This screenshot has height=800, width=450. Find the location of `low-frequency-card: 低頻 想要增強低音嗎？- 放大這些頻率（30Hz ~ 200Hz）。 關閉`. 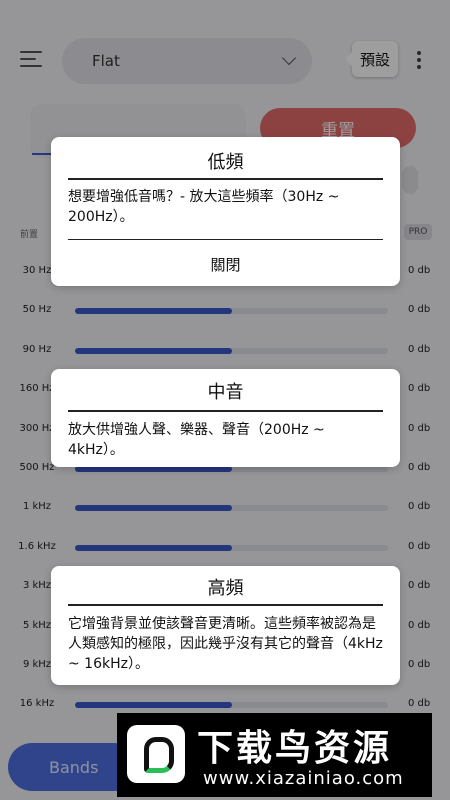

low-frequency-card: 低頻 想要增強低音嗎？- 放大這些頻率（30Hz ~ 200Hz）。 關閉 is located at coordinates (225, 211).